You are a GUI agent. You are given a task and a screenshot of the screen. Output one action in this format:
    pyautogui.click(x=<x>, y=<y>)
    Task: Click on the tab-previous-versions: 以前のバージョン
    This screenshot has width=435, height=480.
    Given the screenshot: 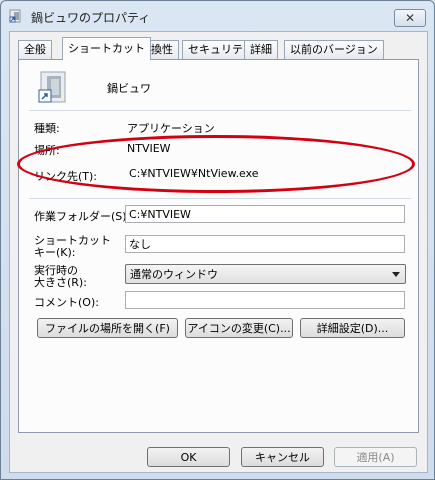 What is the action you would take?
    pyautogui.click(x=334, y=49)
    